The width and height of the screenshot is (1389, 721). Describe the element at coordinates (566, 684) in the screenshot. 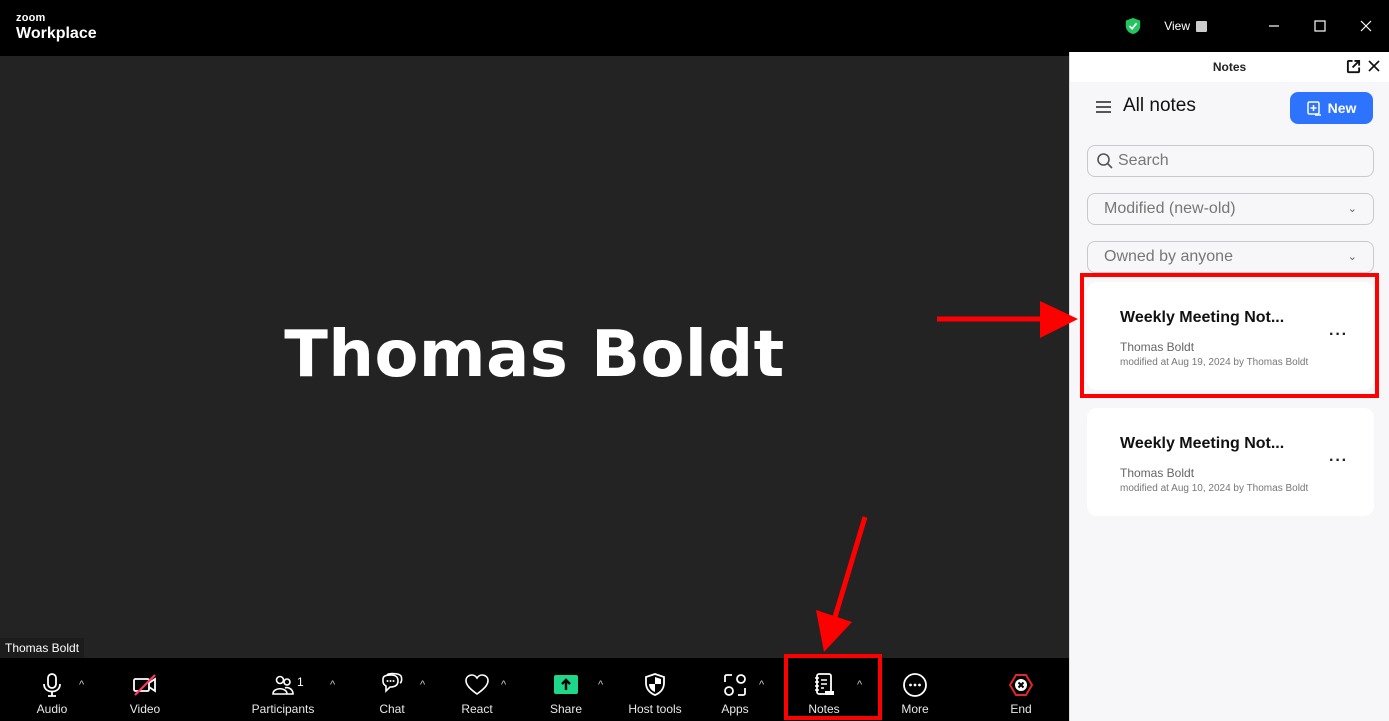

I see `share-screen-icon` at that location.